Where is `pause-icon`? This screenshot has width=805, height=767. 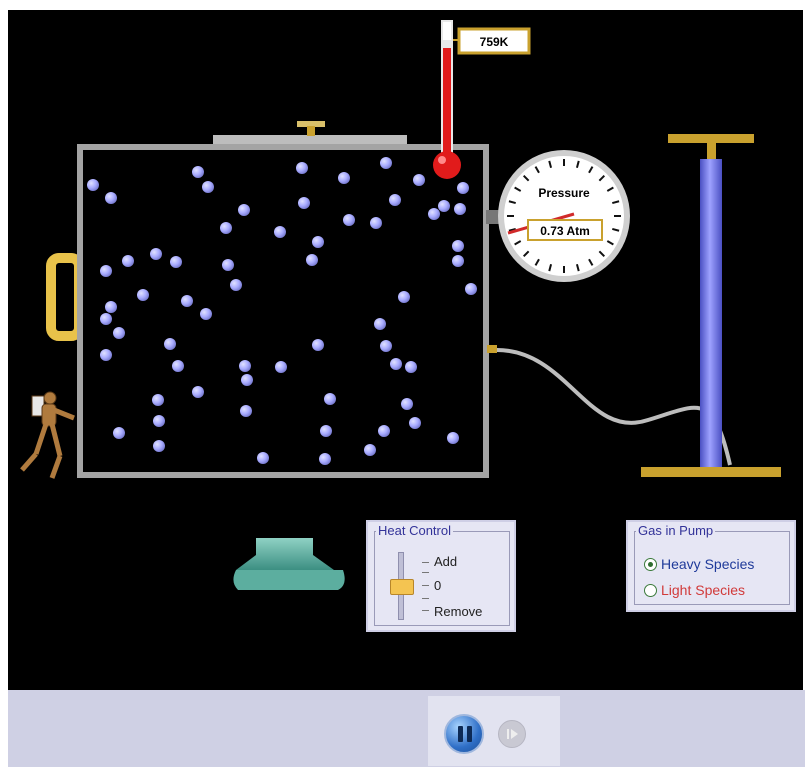 pause-icon is located at coordinates (460, 734).